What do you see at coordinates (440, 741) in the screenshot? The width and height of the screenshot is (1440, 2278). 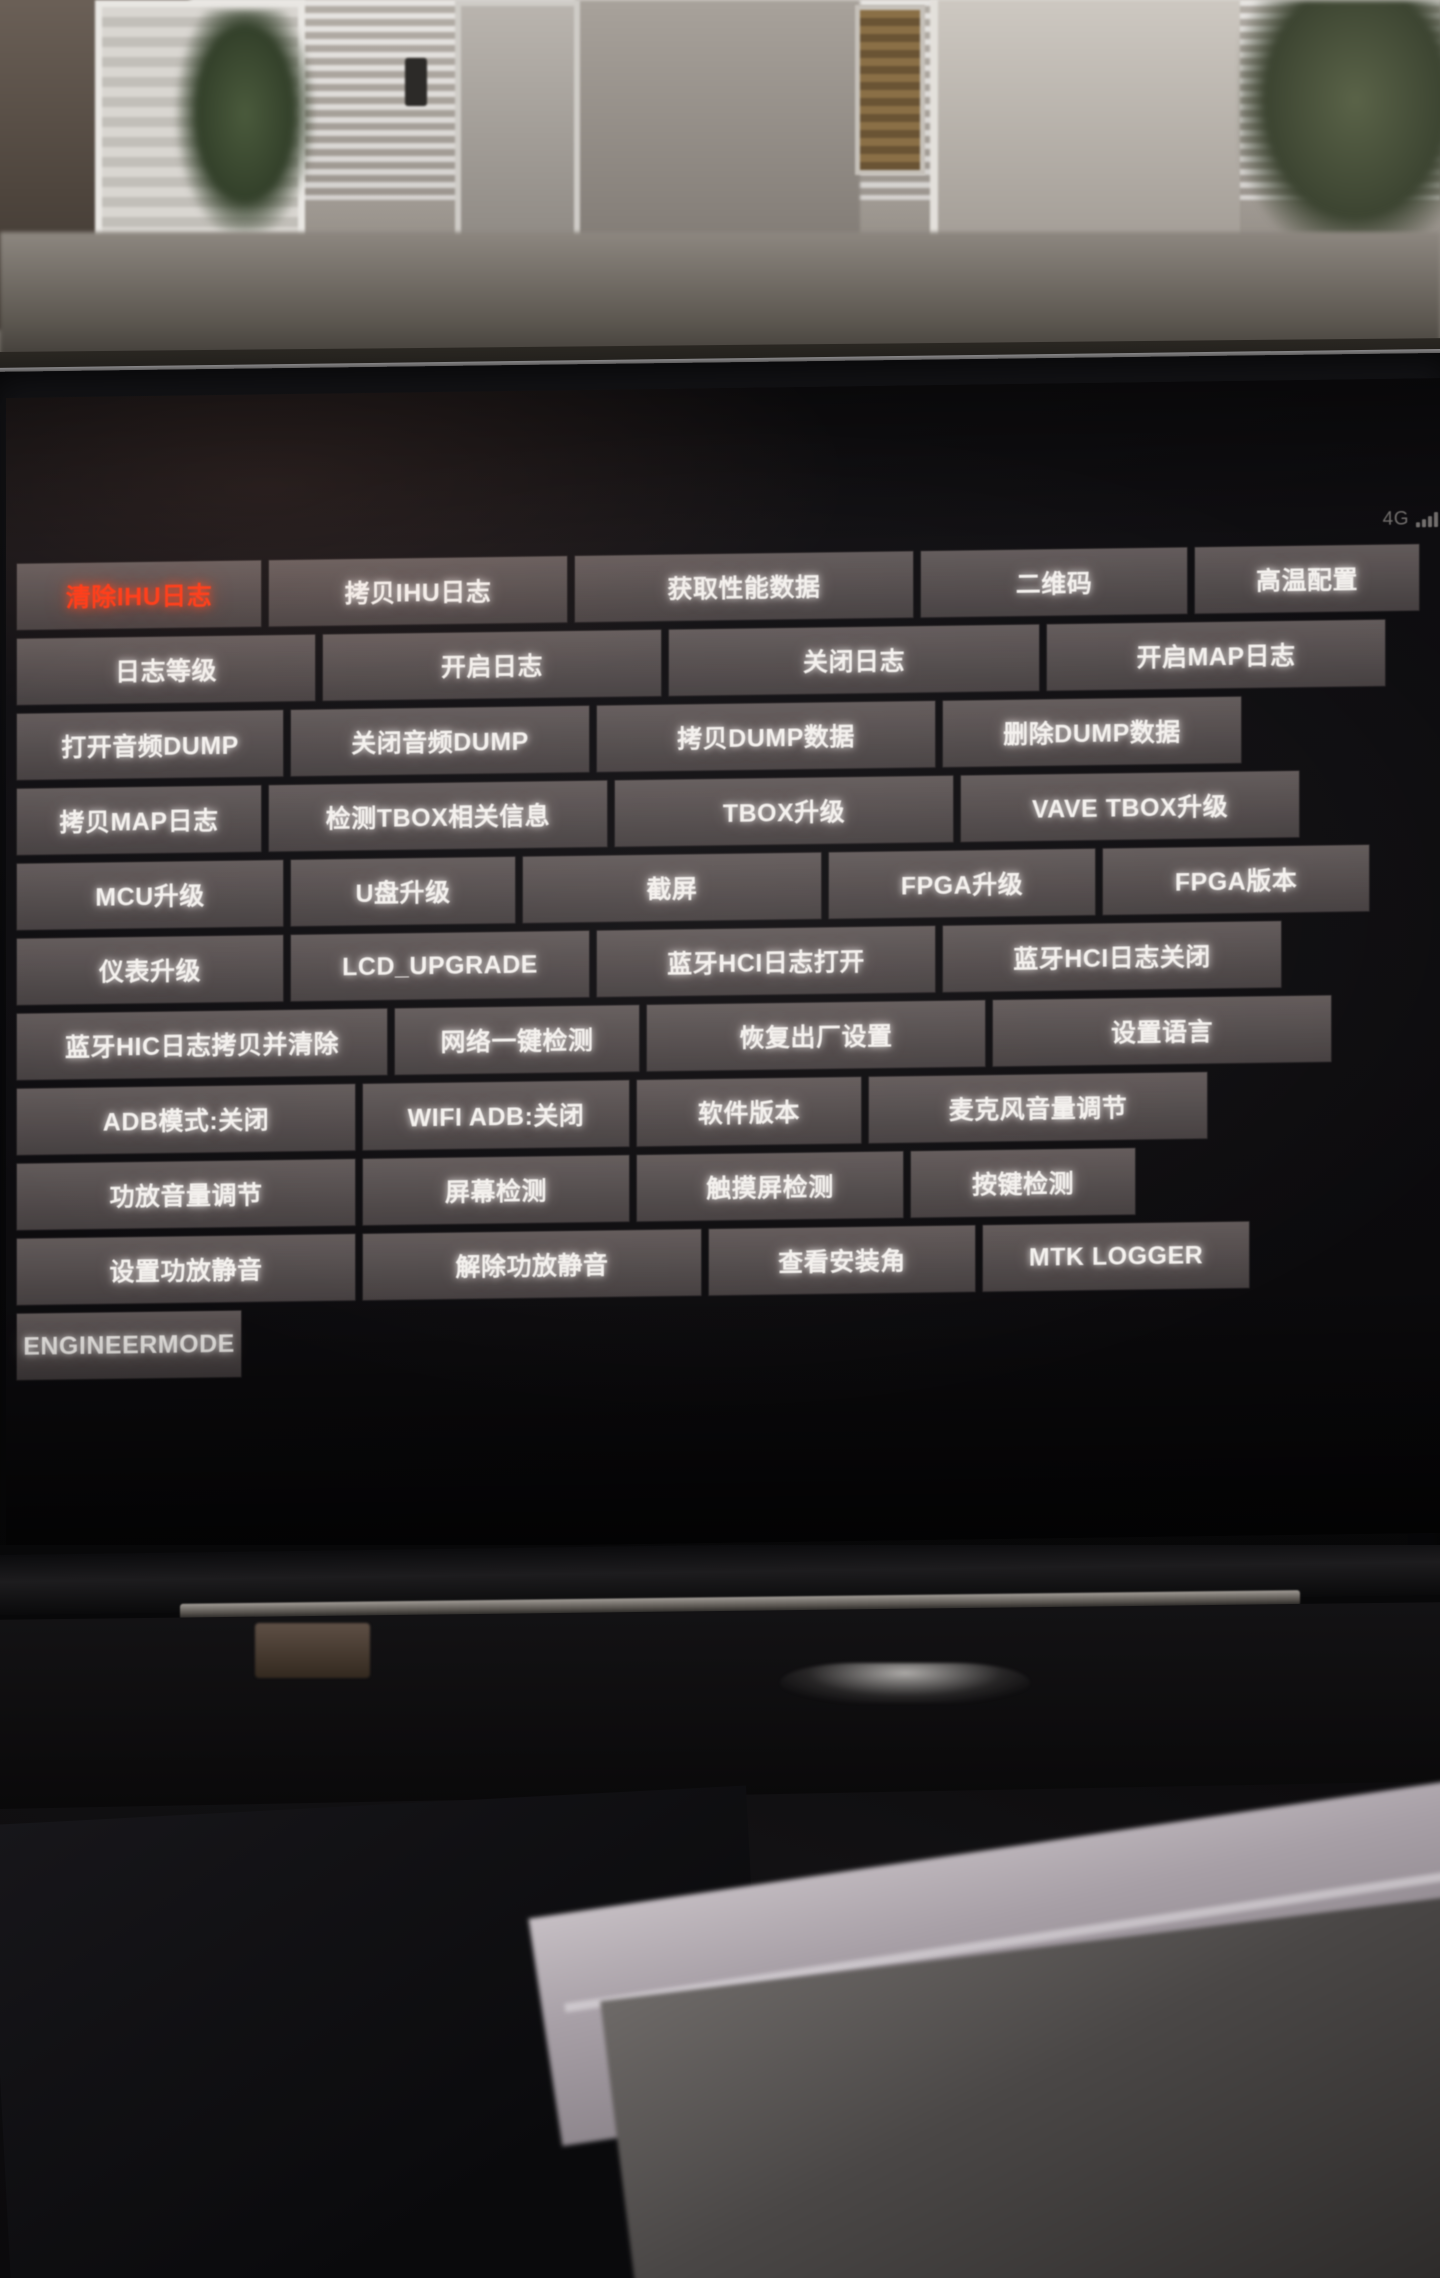 I see `menu-button: 关闭音频DUMP` at bounding box center [440, 741].